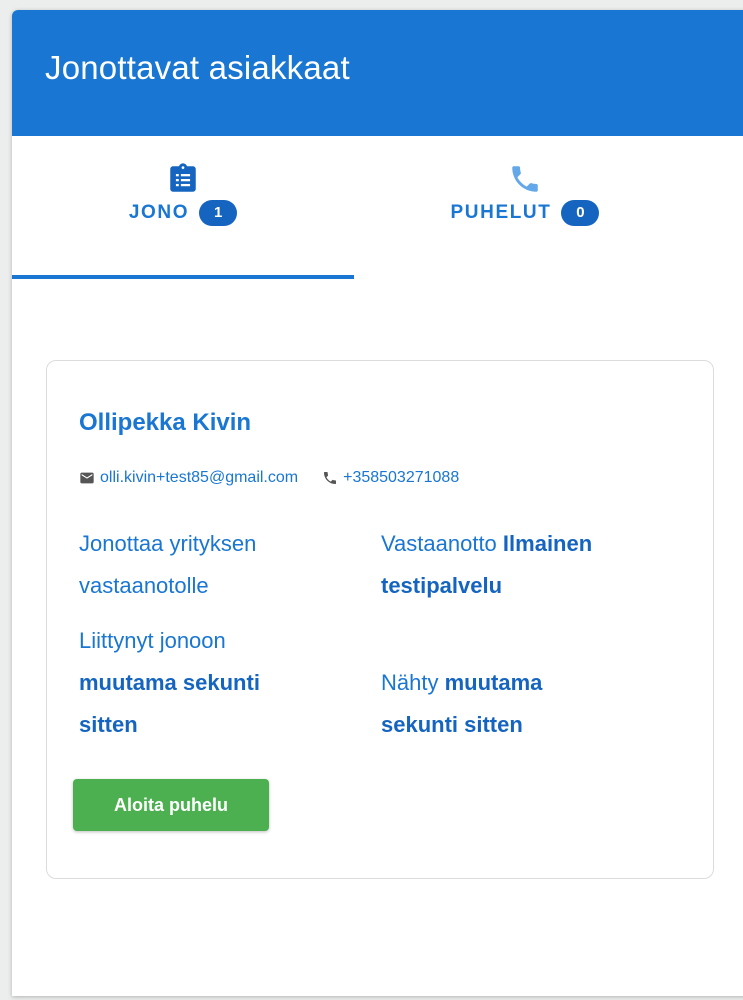  I want to click on reception-name-line2: testipalvelu, so click(442, 585).